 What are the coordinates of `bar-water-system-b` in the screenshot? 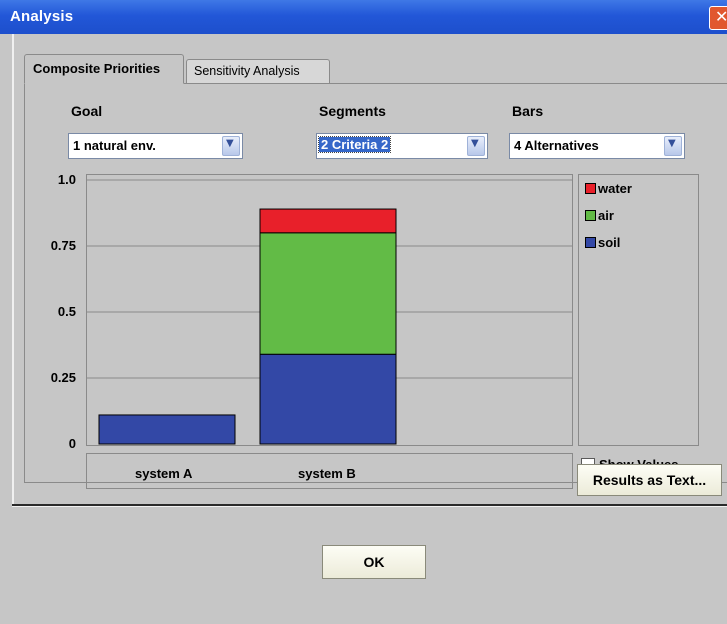 It's located at (328, 221).